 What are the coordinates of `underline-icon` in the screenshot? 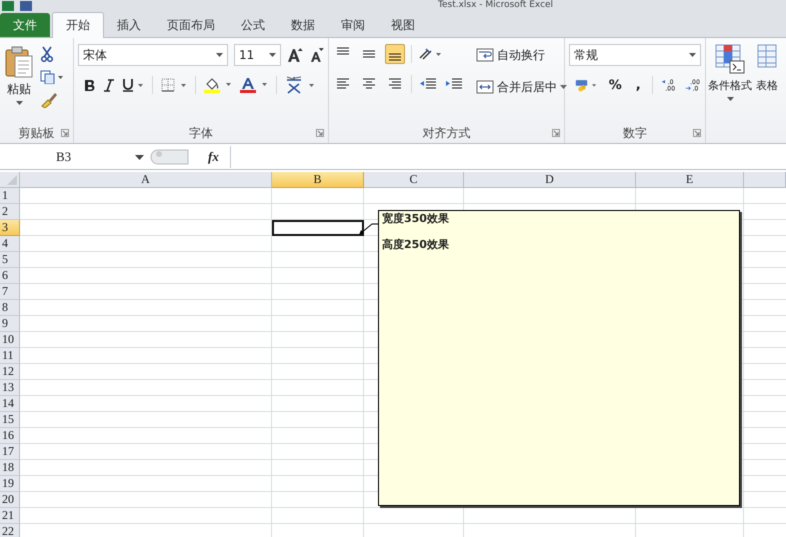 It's located at (133, 85).